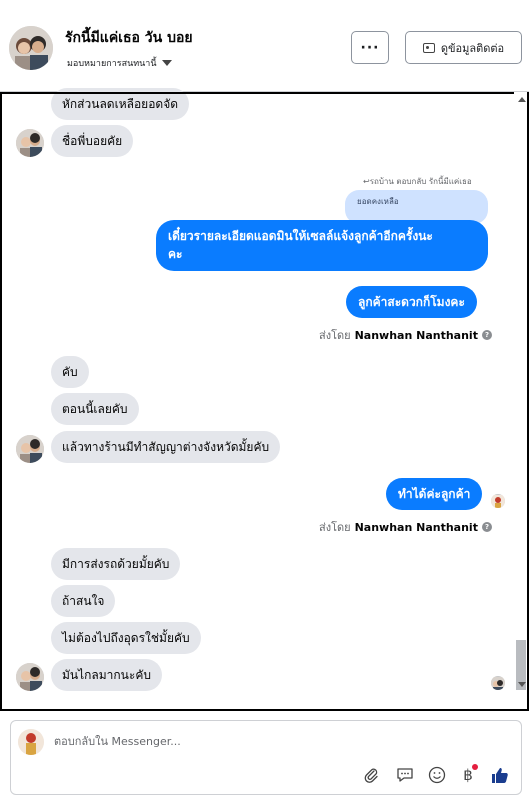 This screenshot has width=529, height=797. I want to click on baht-symbol: ฿, so click(468, 775).